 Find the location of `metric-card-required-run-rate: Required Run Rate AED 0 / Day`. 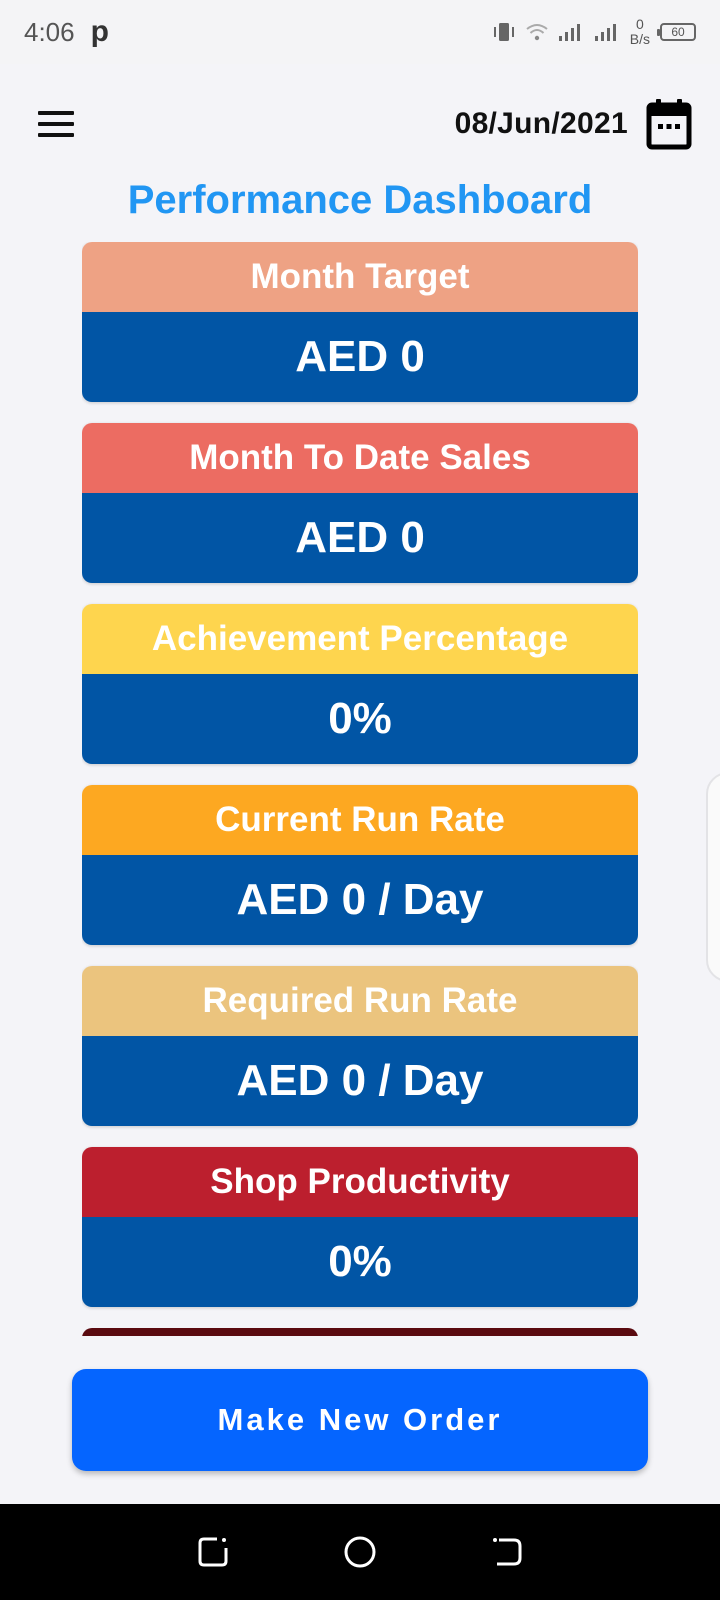

metric-card-required-run-rate: Required Run Rate AED 0 / Day is located at coordinates (360, 1046).